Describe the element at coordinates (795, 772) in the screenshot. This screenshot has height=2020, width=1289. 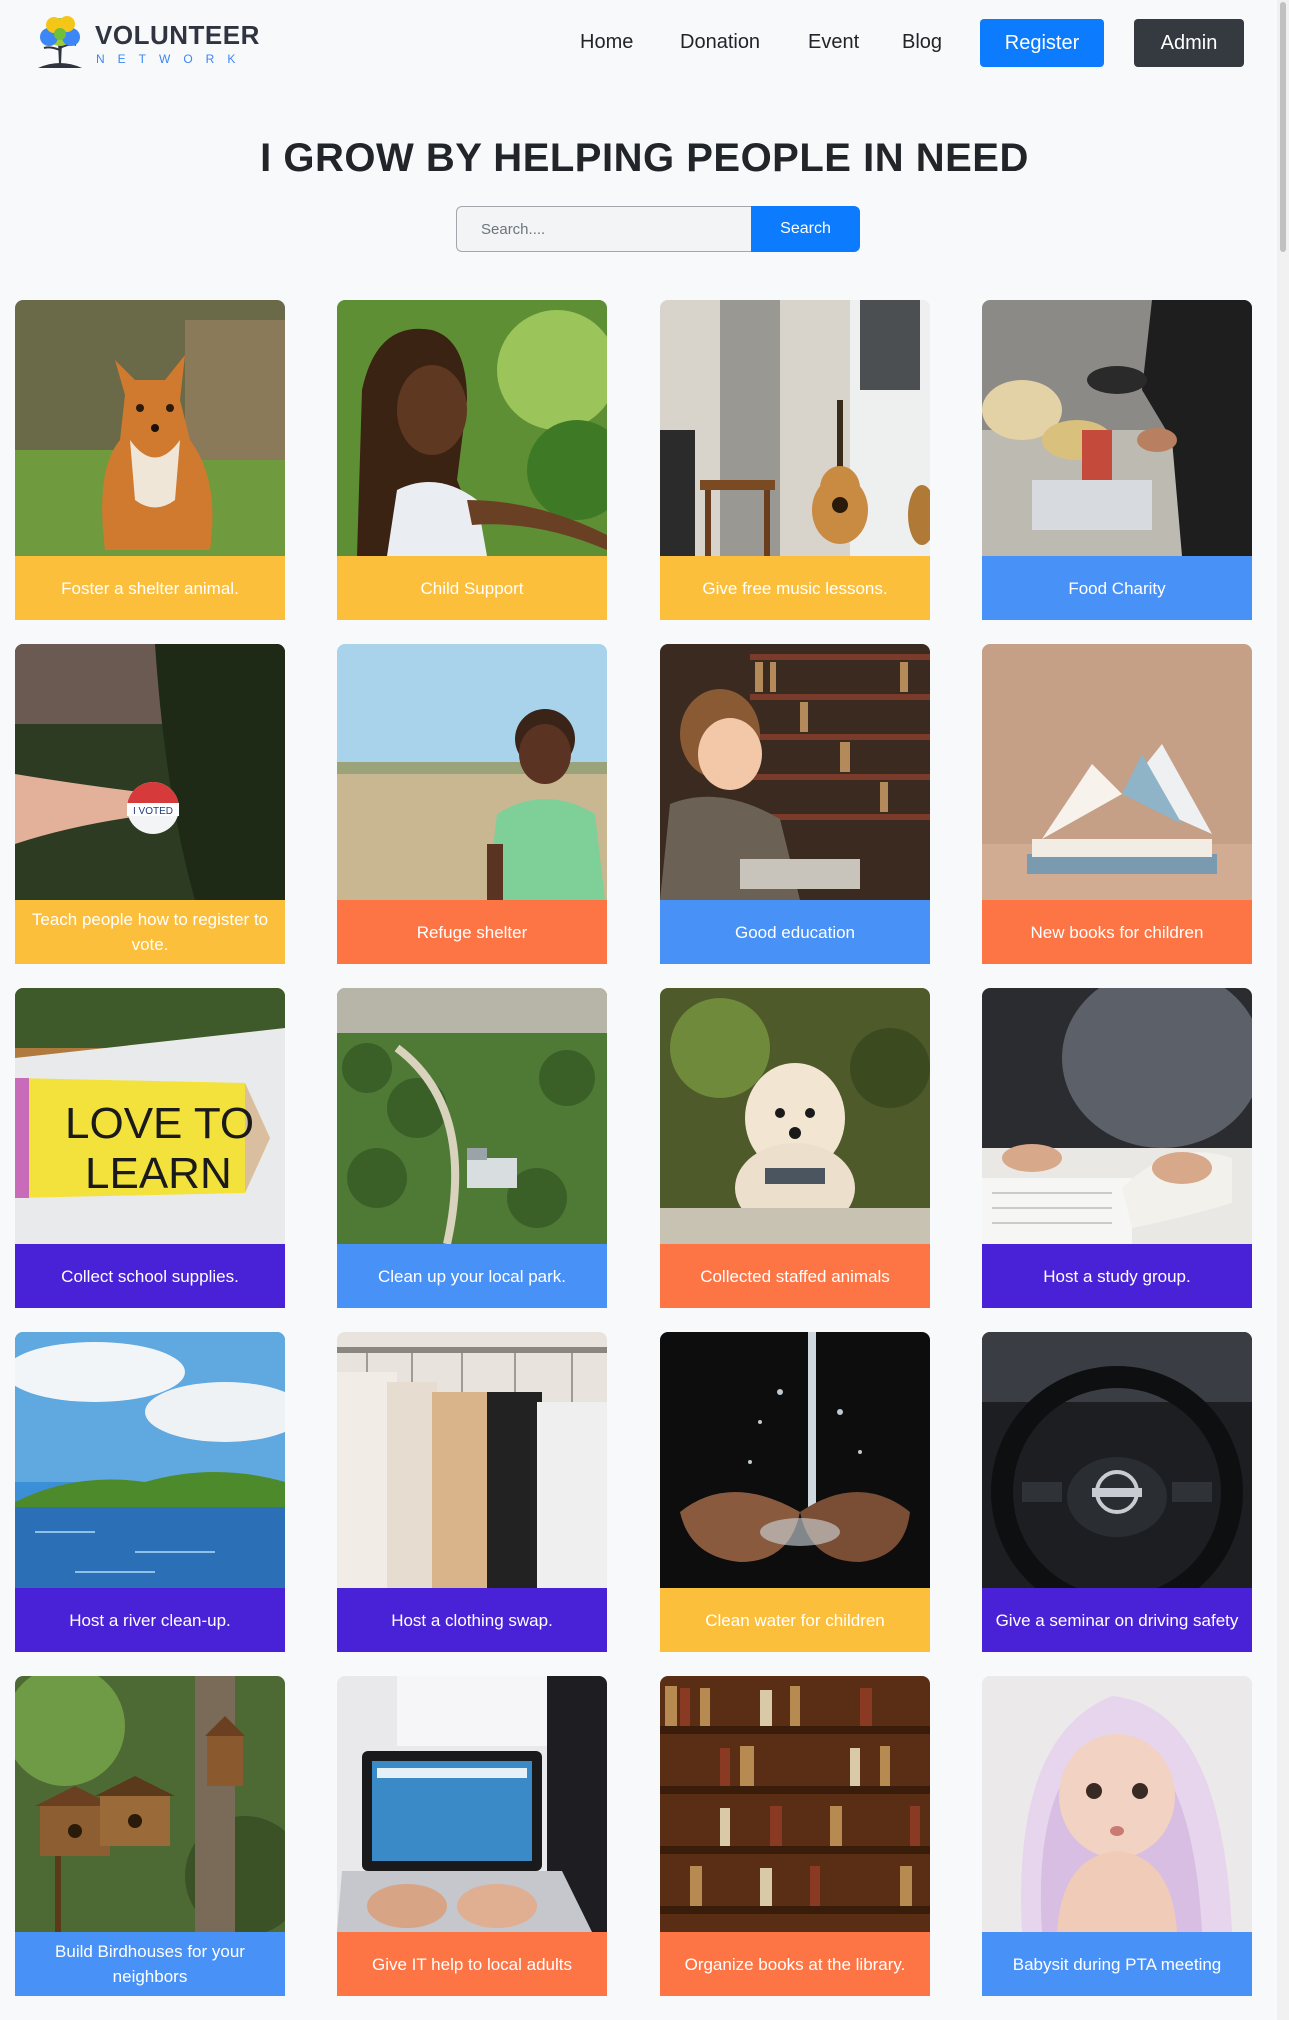
I see `event-image-boy-reading-library` at that location.